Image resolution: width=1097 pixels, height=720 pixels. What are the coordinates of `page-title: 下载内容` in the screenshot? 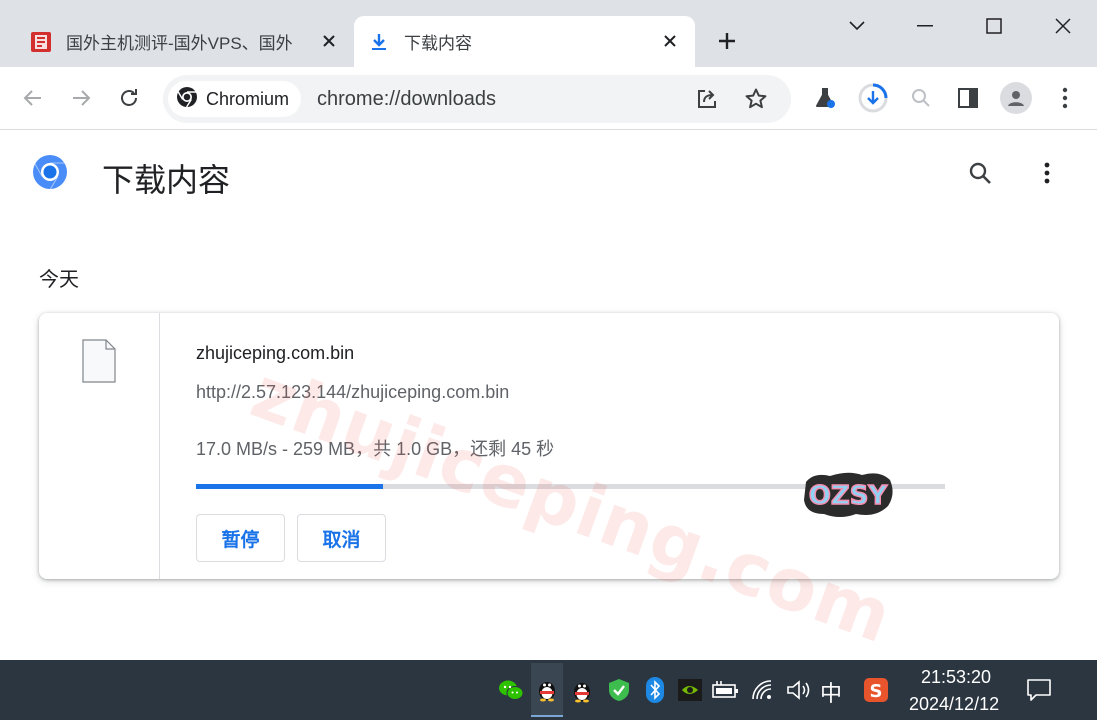 It's located at (166, 180).